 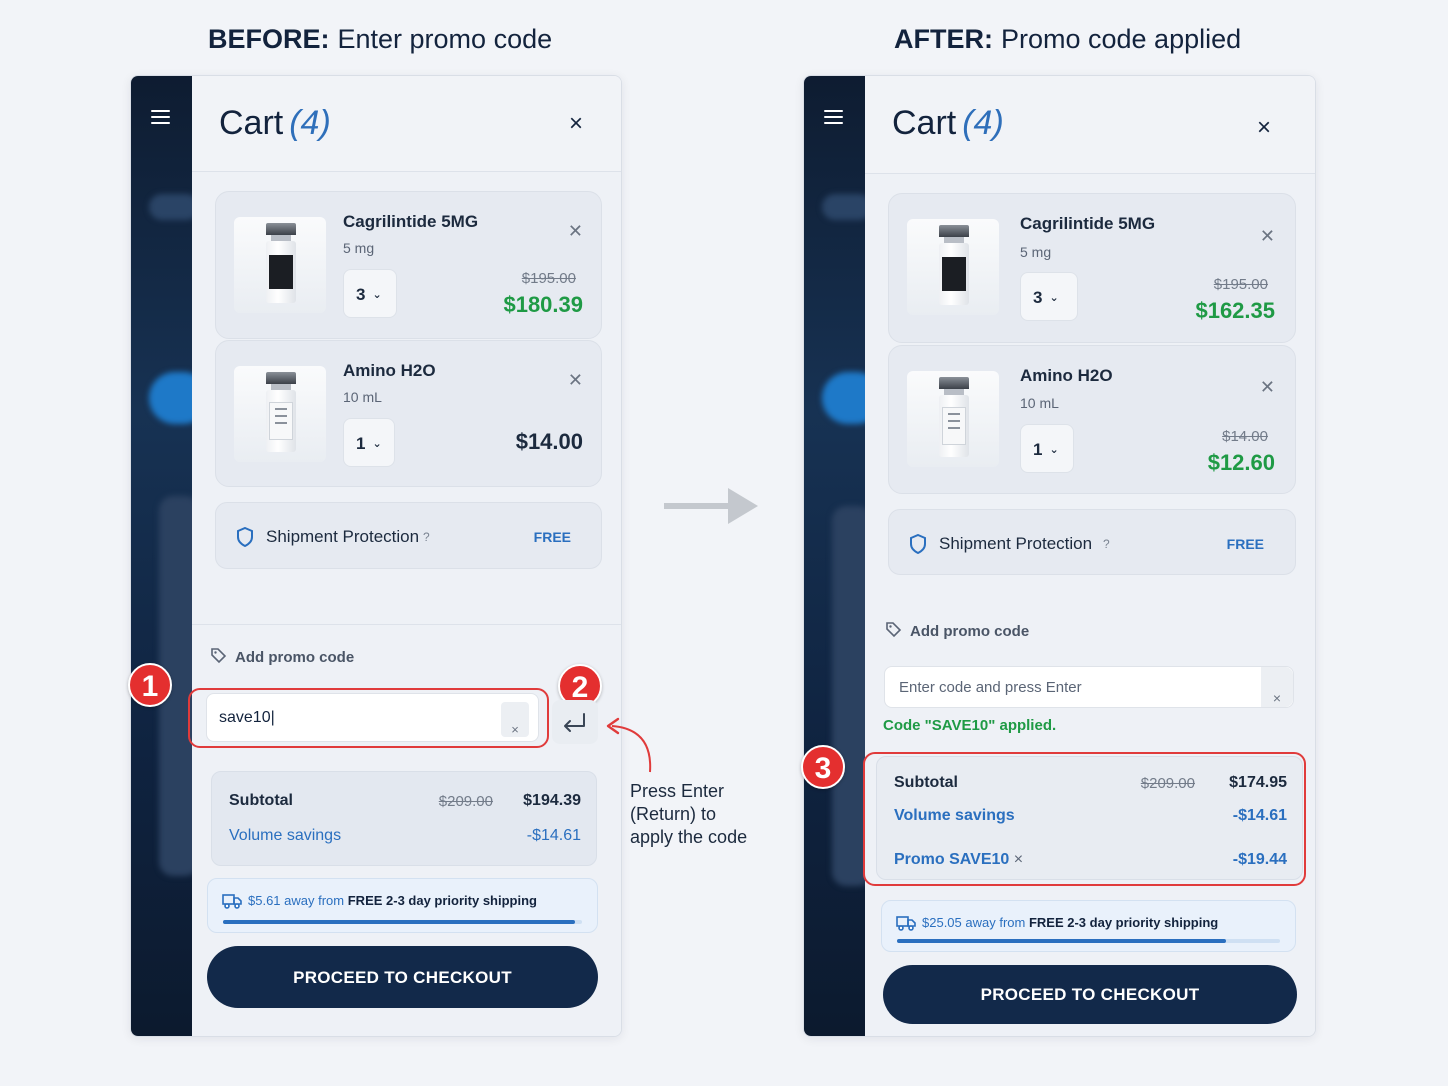 I want to click on highlight-totals, so click(x=1084, y=819).